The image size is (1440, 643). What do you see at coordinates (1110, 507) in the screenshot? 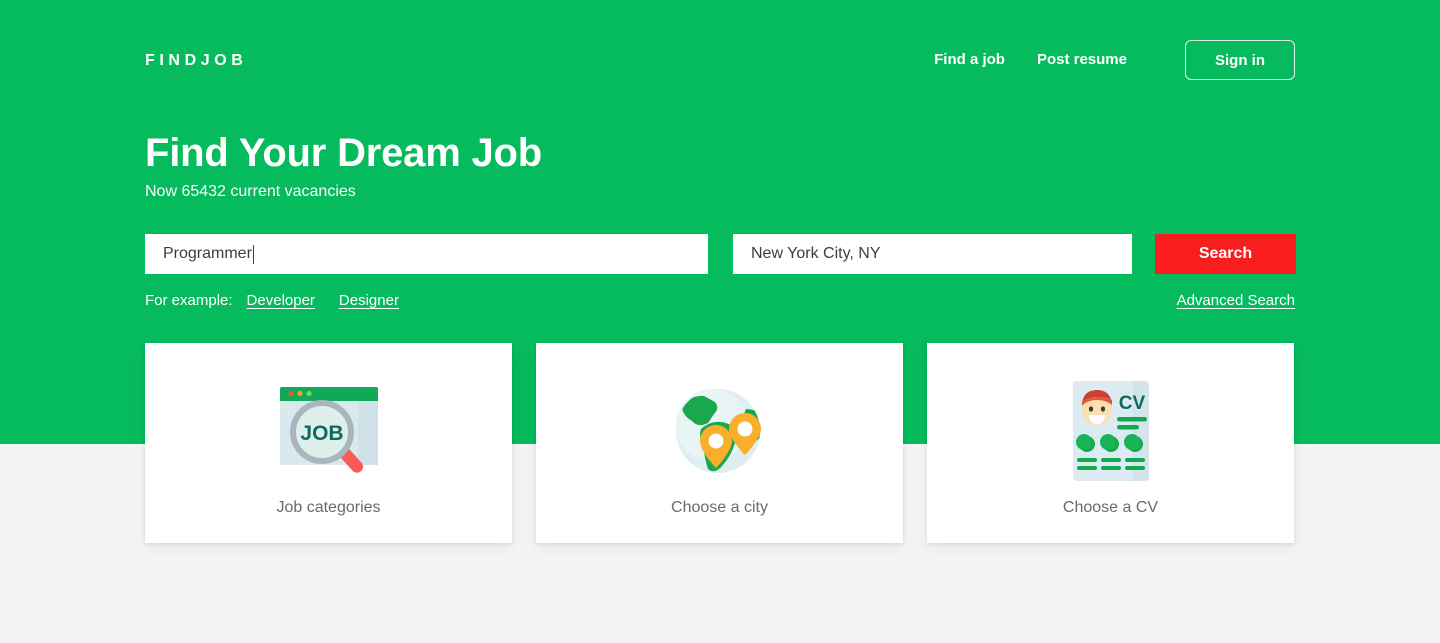
I see `card-label-choose-a-cv: Choose a CV` at bounding box center [1110, 507].